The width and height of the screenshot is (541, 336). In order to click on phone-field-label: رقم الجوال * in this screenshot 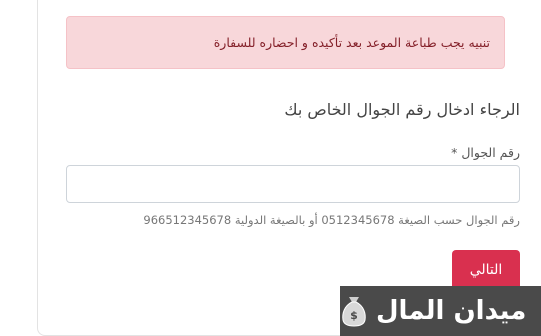, I will do `click(420, 152)`.